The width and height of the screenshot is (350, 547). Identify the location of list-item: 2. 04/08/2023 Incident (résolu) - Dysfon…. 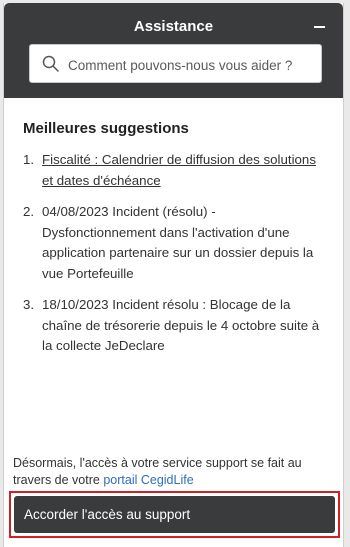
(174, 243).